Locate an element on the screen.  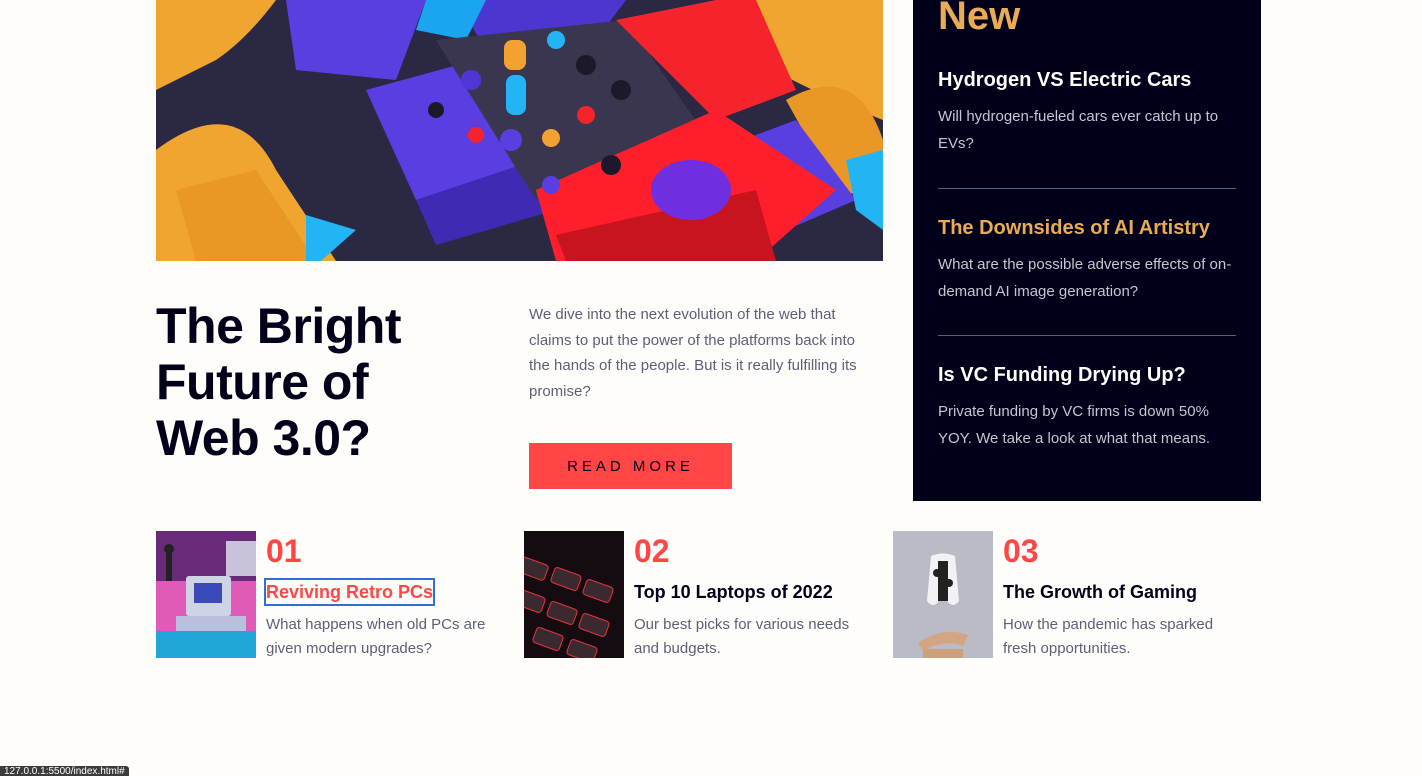
news-item-title: Hydrogen VS Electric Cars is located at coordinates (1087, 80).